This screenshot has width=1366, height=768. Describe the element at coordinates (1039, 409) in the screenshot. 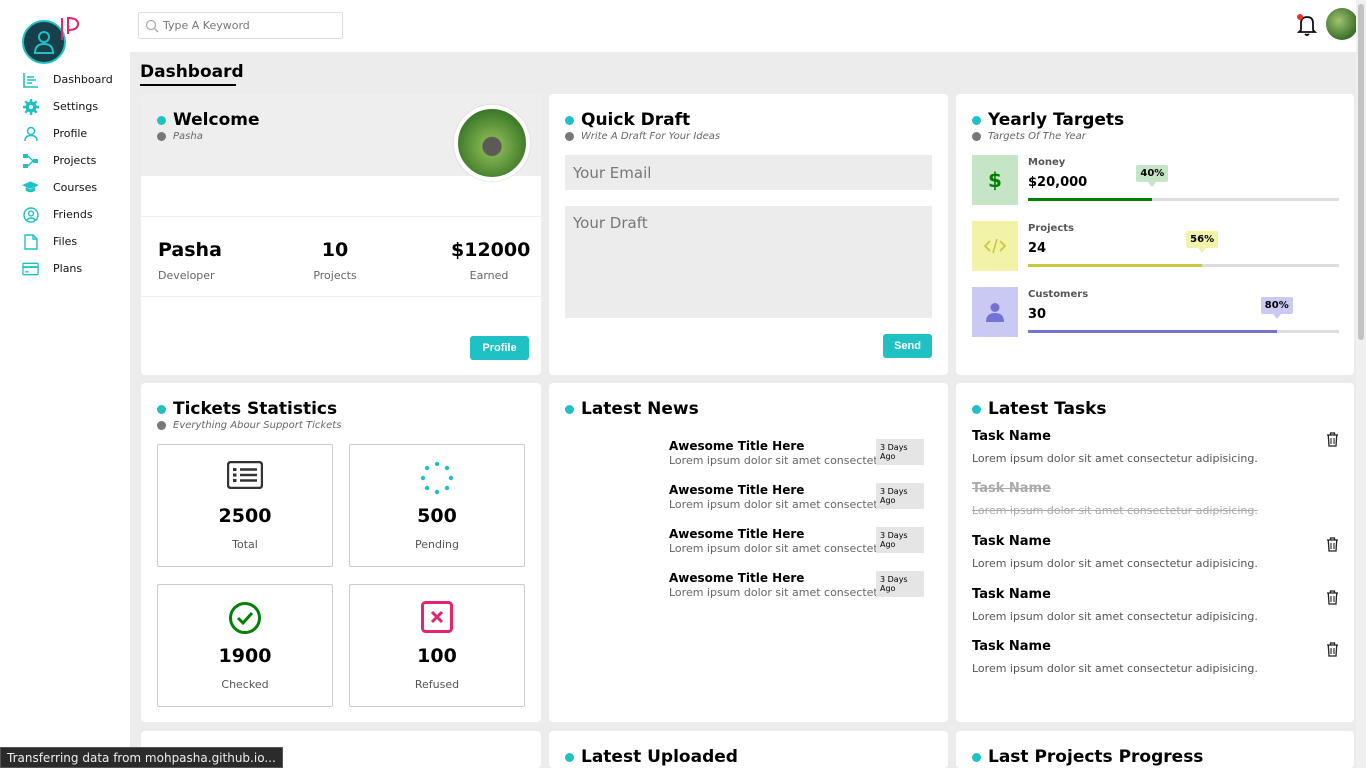

I see `card-title: Latest Tasks` at that location.